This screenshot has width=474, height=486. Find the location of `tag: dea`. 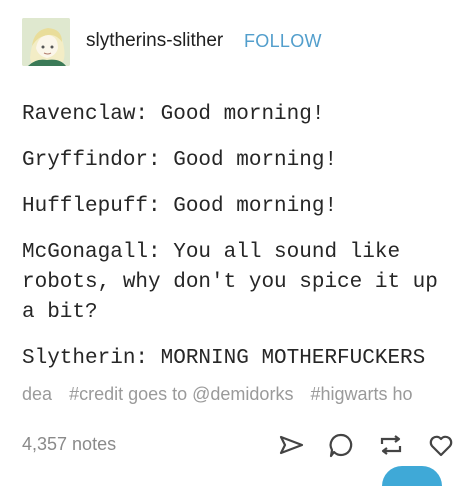

tag: dea is located at coordinates (37, 394).